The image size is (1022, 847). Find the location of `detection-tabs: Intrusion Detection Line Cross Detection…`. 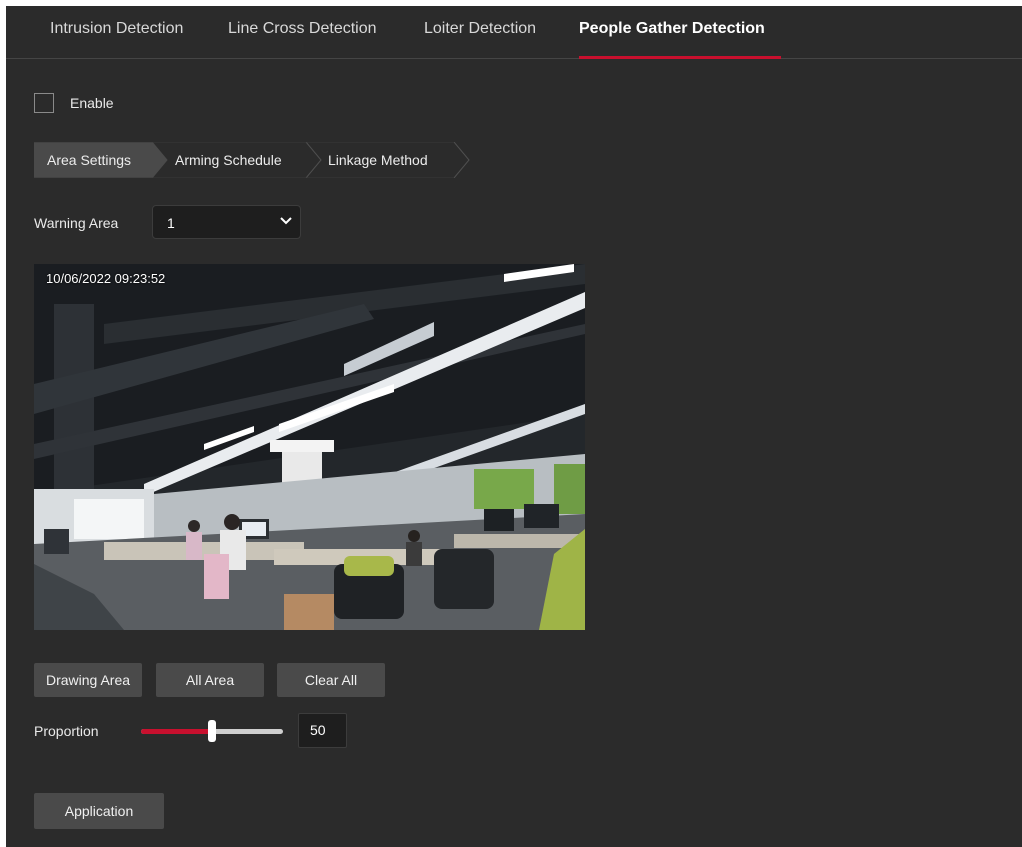

detection-tabs: Intrusion Detection Line Cross Detection… is located at coordinates (514, 32).